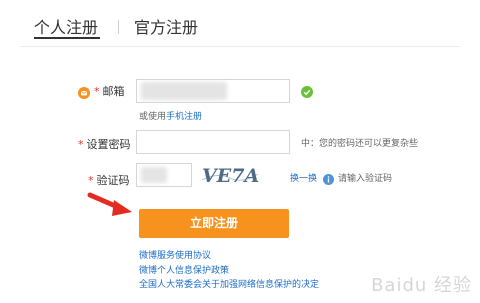  Describe the element at coordinates (67, 38) in the screenshot. I see `active-tab-indicator` at that location.